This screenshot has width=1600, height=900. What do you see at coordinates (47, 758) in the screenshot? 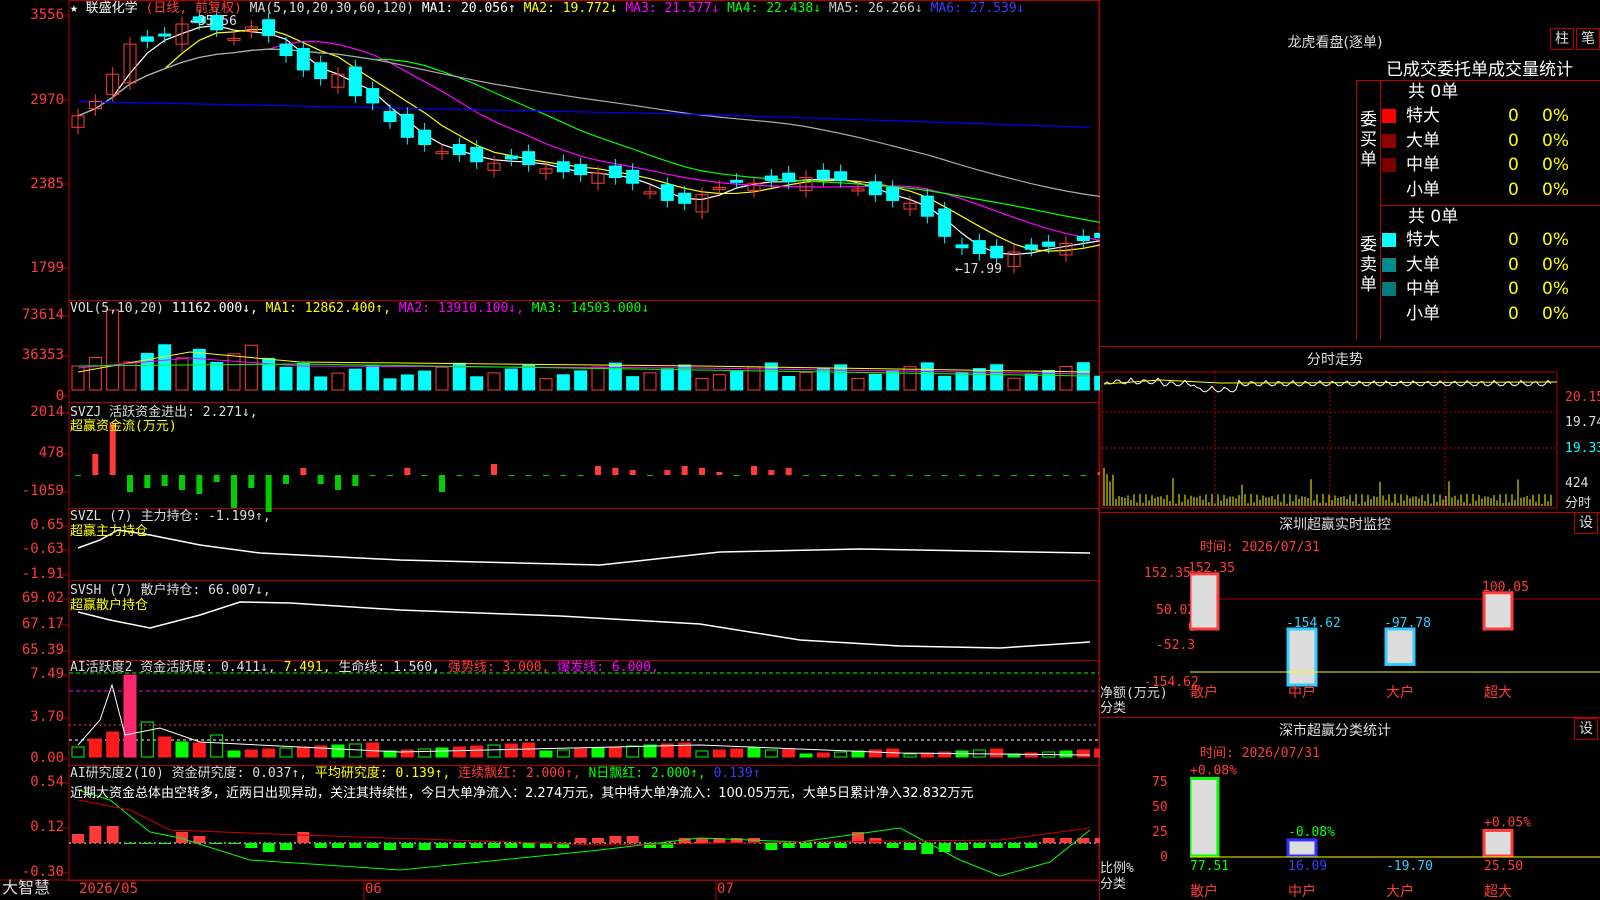
I see `ai-active-axis-label: 0.00` at bounding box center [47, 758].